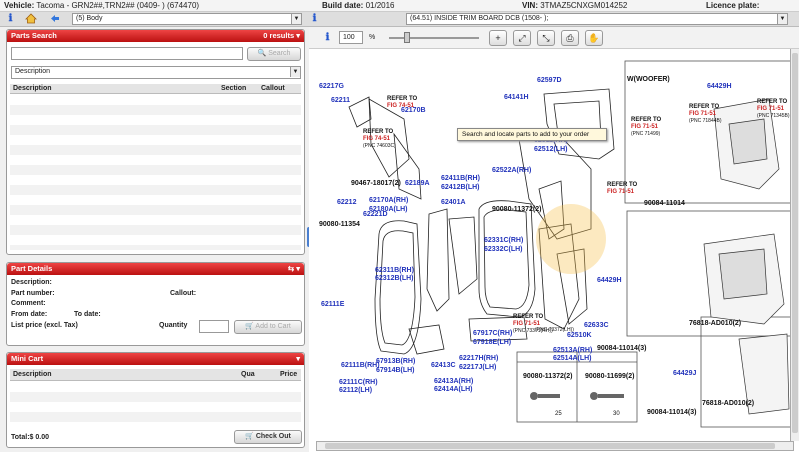  Describe the element at coordinates (733, 5) in the screenshot. I see `licence-plate-label: Licence plate:` at that location.